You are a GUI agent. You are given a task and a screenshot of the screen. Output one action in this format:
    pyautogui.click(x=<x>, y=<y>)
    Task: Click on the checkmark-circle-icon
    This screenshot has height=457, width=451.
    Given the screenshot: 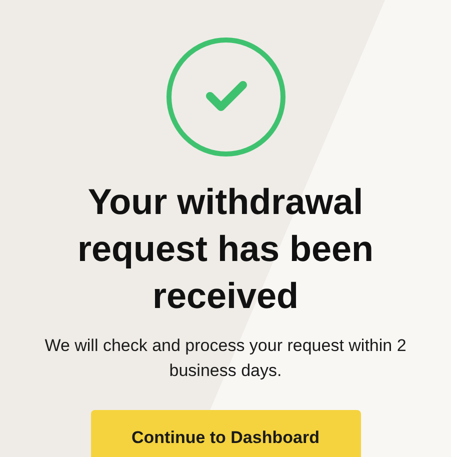 What is the action you would take?
    pyautogui.click(x=225, y=97)
    